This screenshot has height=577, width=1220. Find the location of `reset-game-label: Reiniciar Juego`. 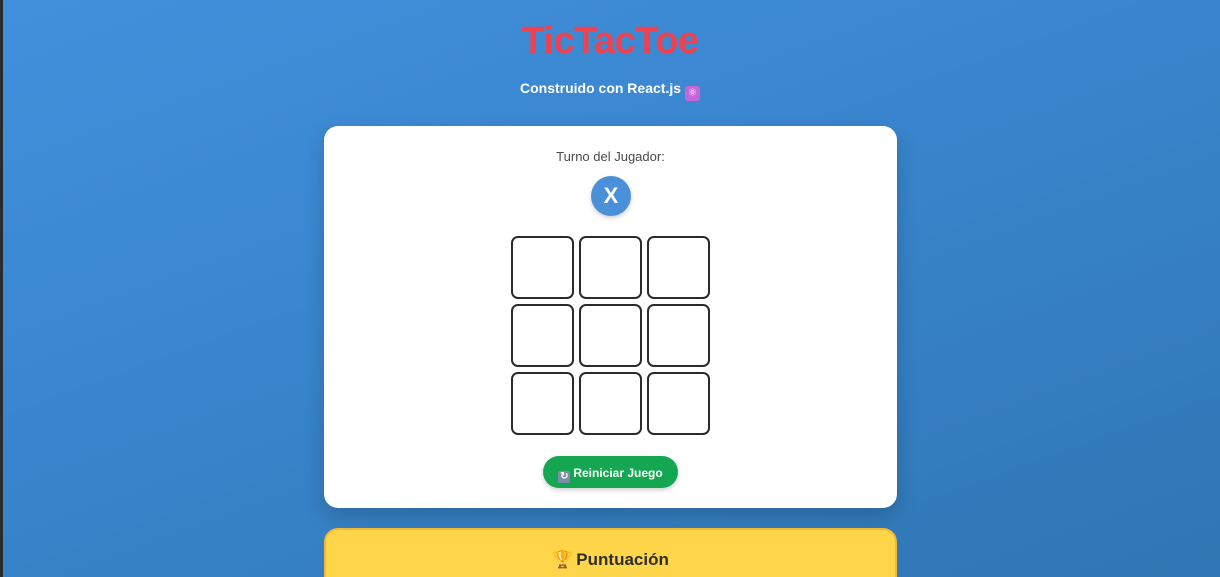

reset-game-label: Reiniciar Juego is located at coordinates (618, 473).